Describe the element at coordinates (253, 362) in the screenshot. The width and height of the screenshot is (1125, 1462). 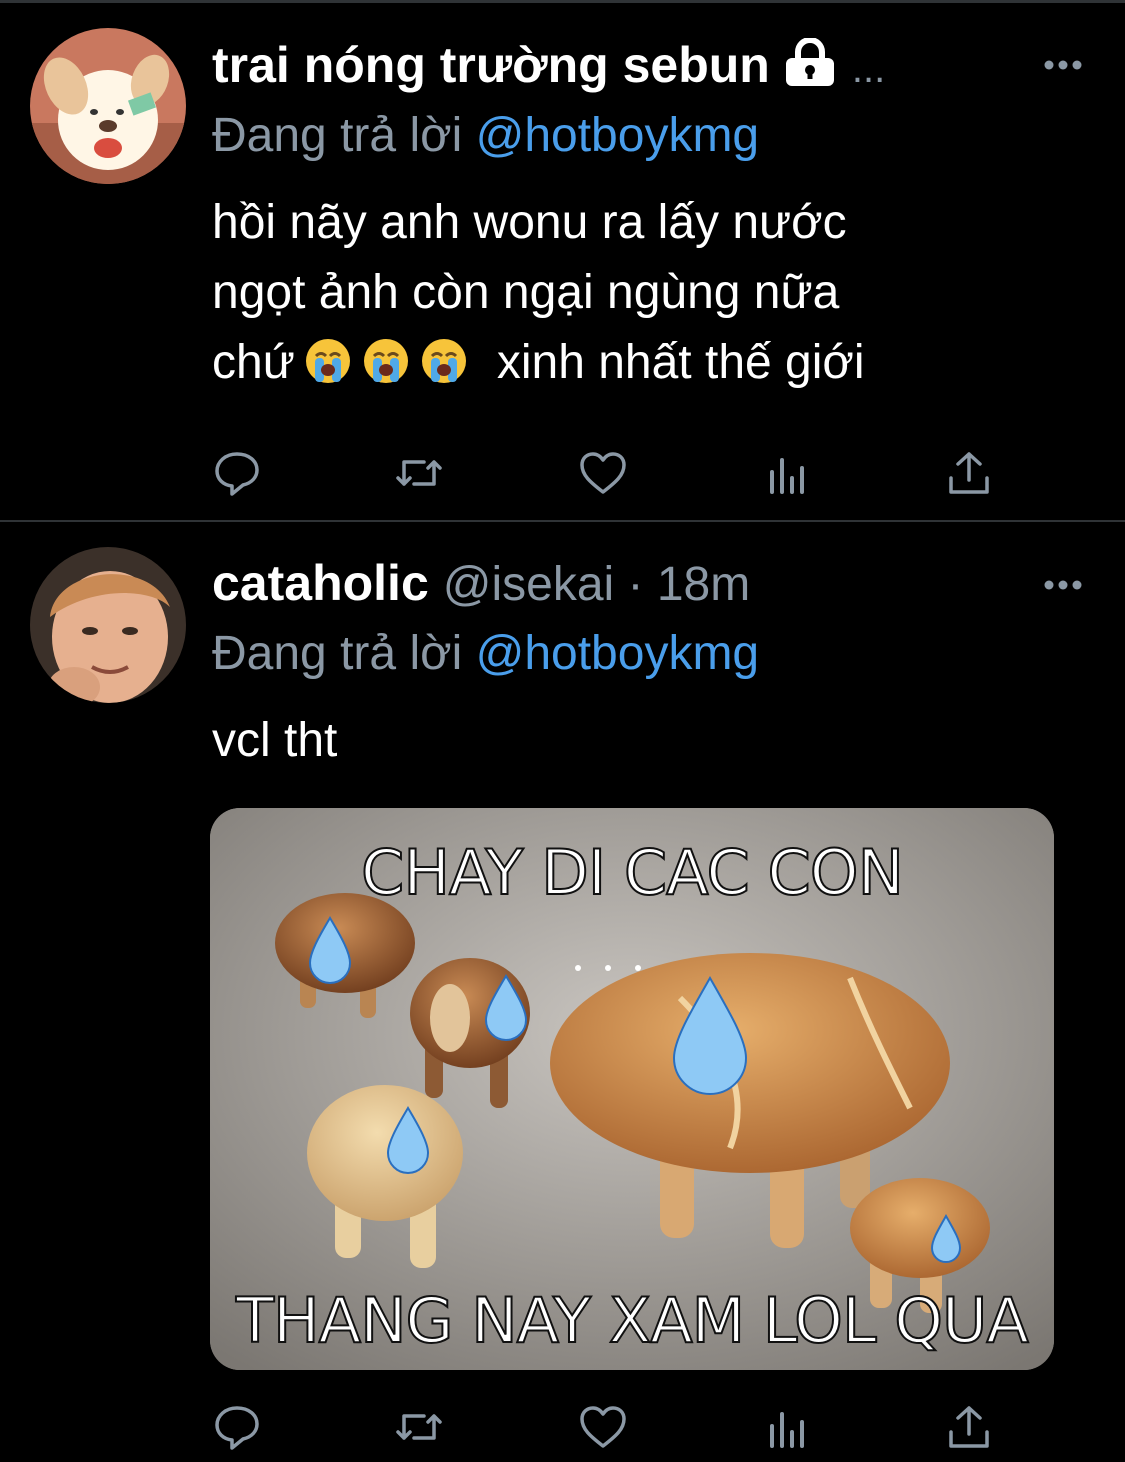
I see `tweet-text-fragment: chứ` at that location.